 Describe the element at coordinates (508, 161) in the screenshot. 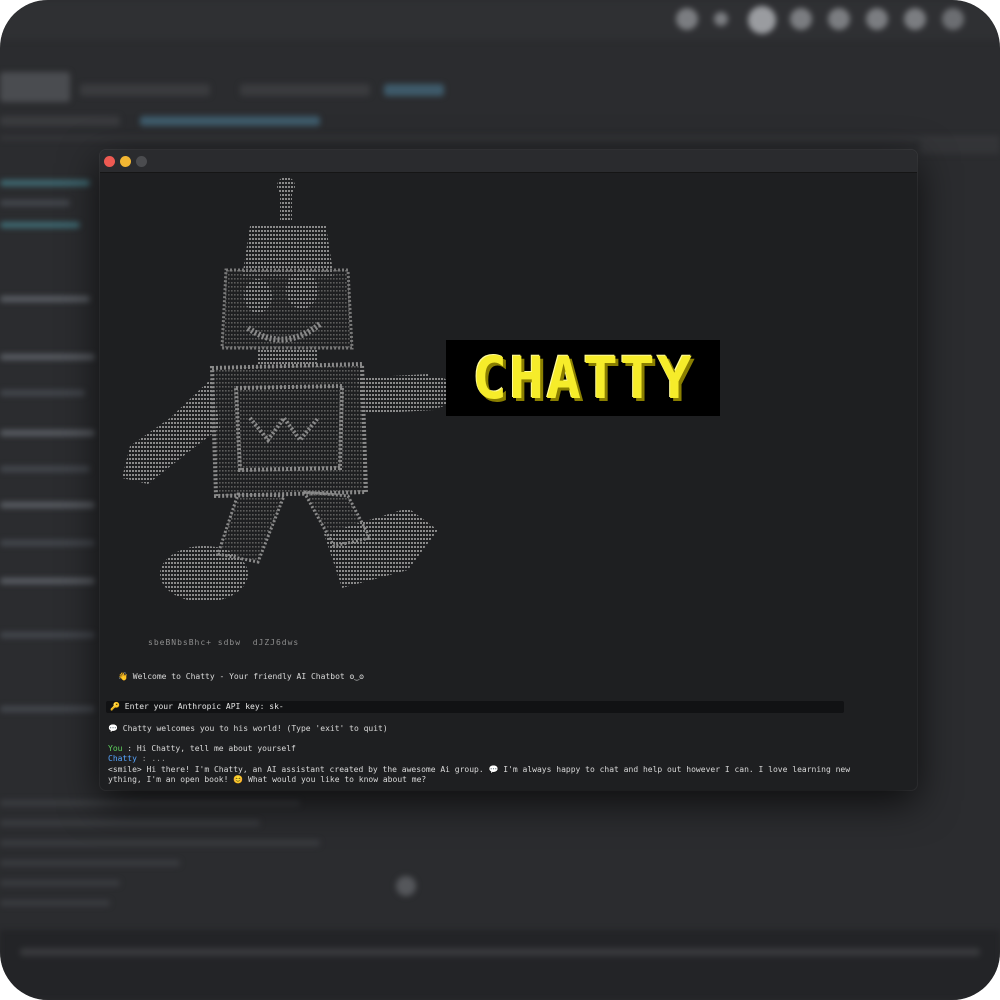

I see `terminal-titlebar` at that location.